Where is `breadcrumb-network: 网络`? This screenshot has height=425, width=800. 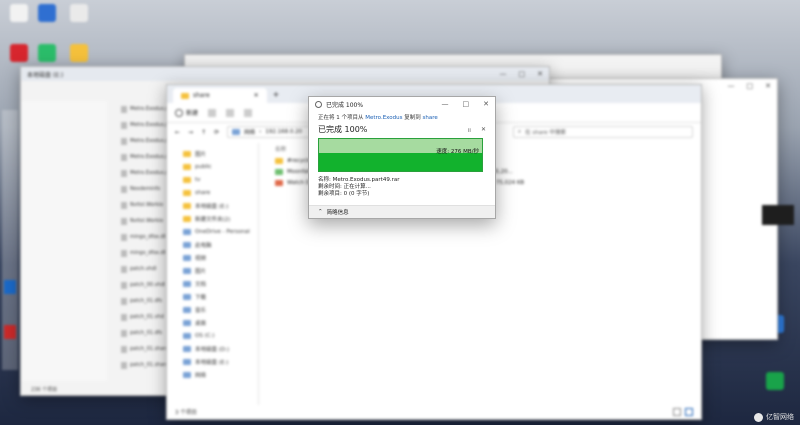
breadcrumb-network: 网络 is located at coordinates (249, 132).